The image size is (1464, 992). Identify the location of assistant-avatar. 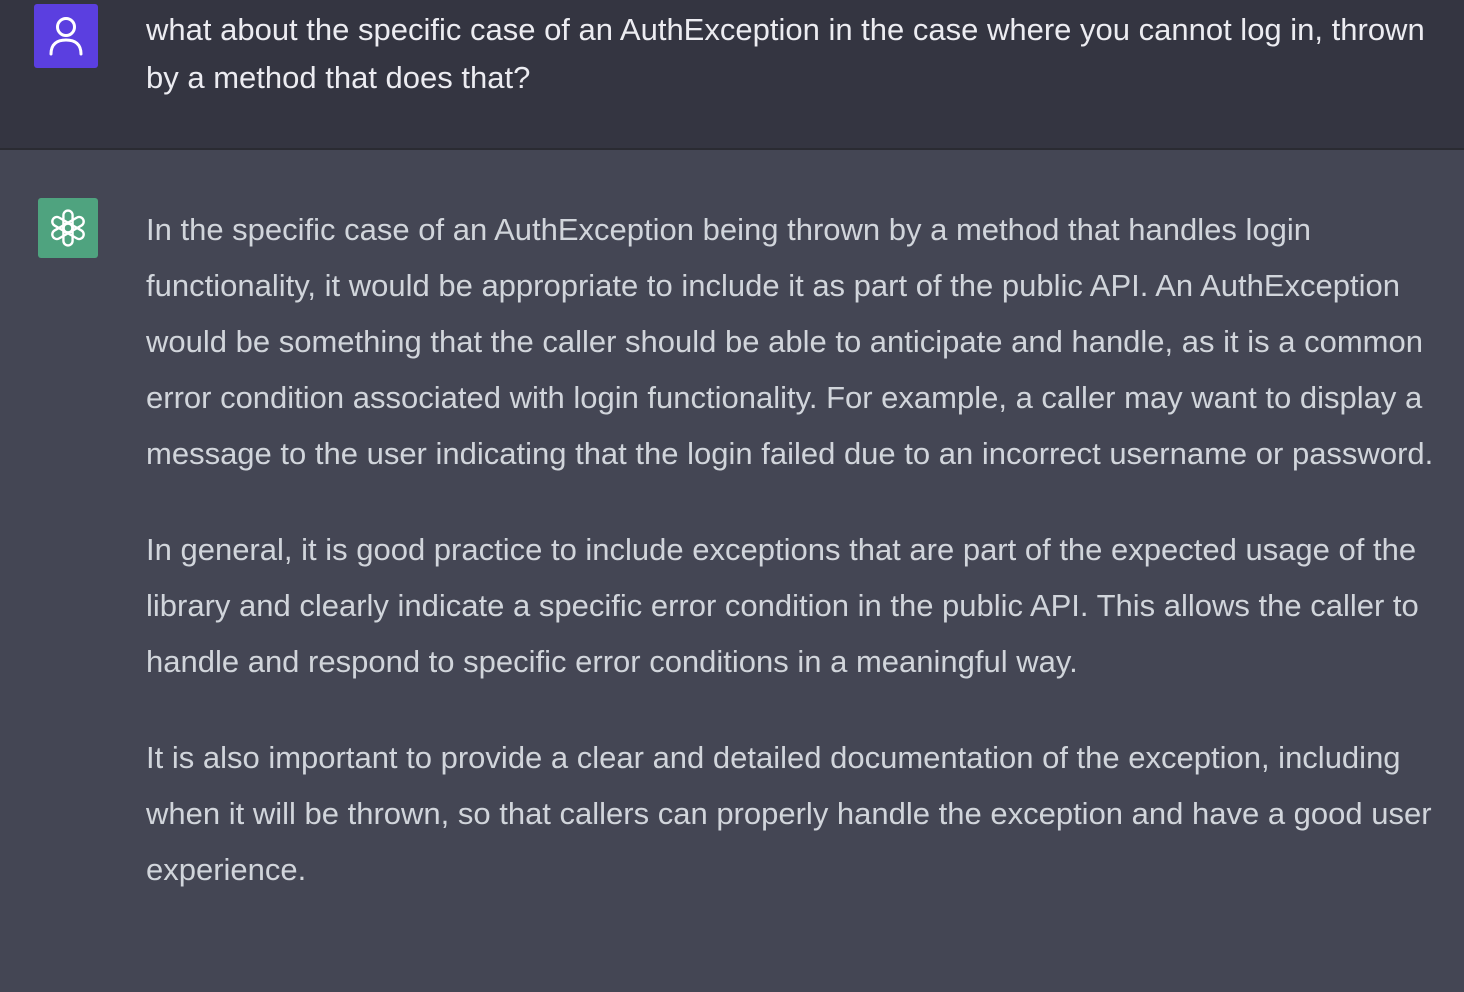
(68, 228).